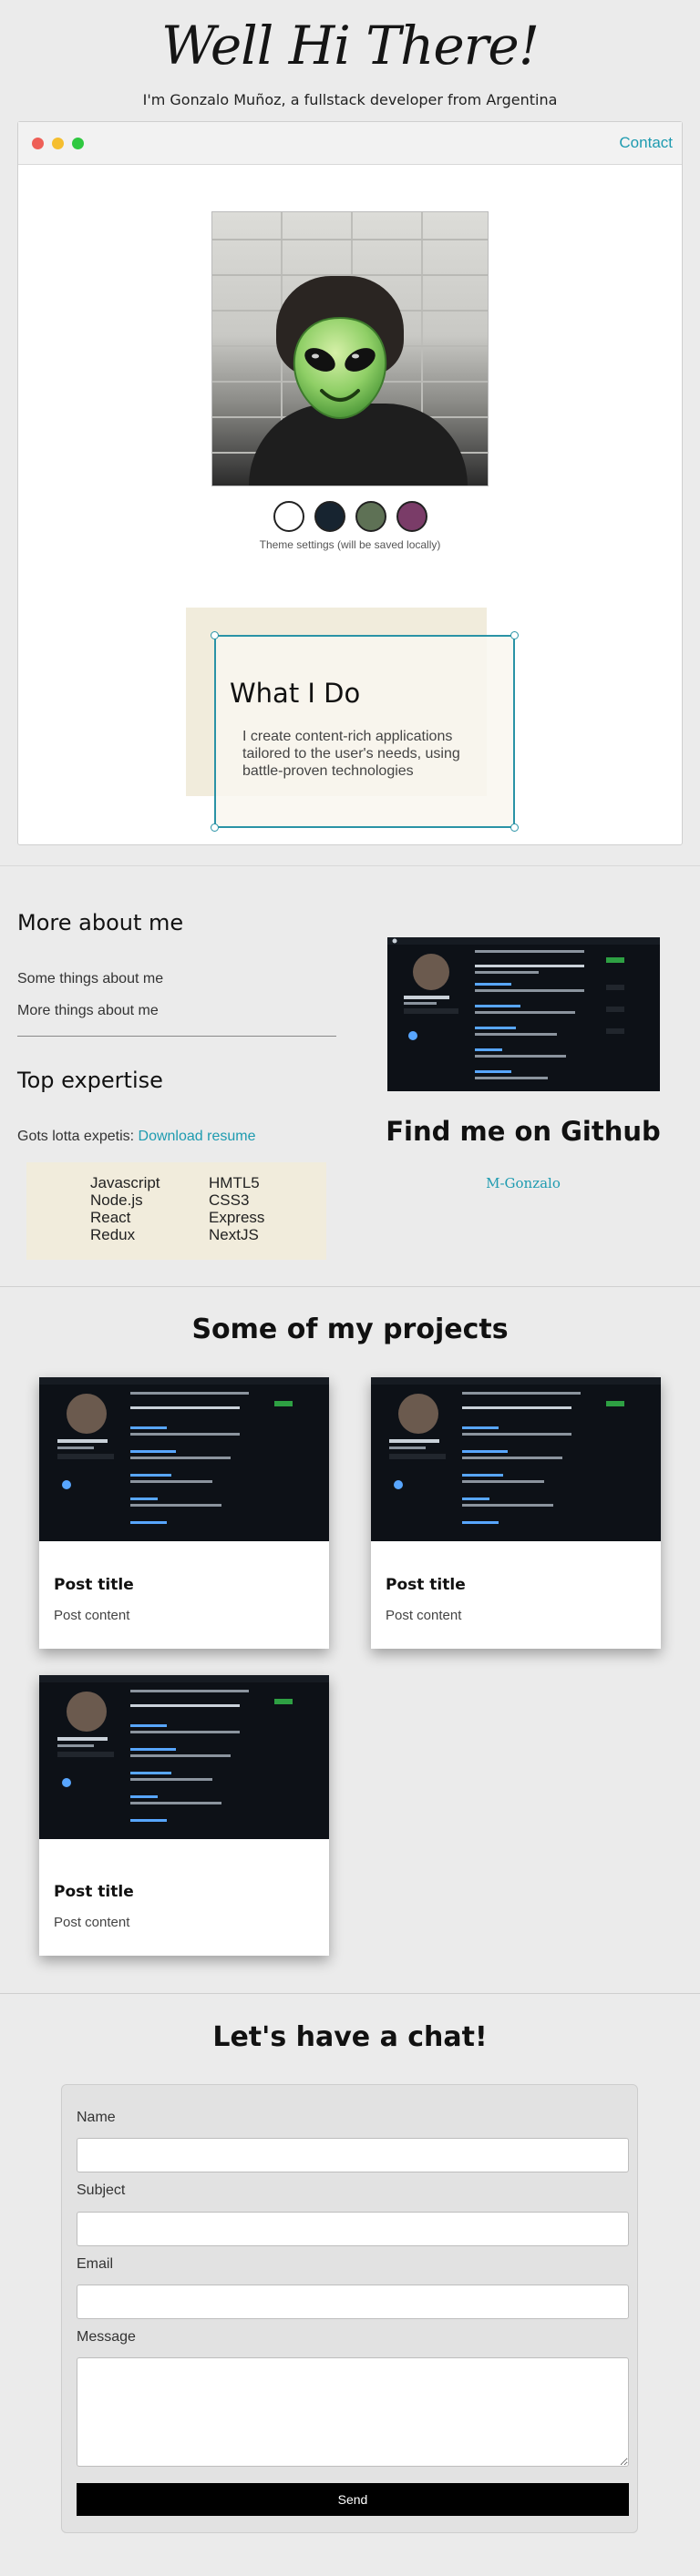  I want to click on about-item: More things about me, so click(88, 1011).